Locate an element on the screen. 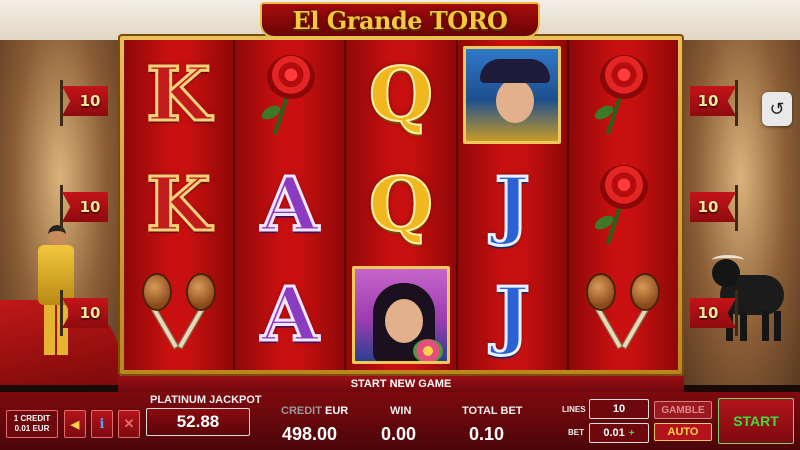  lines-selector: 10 is located at coordinates (619, 409).